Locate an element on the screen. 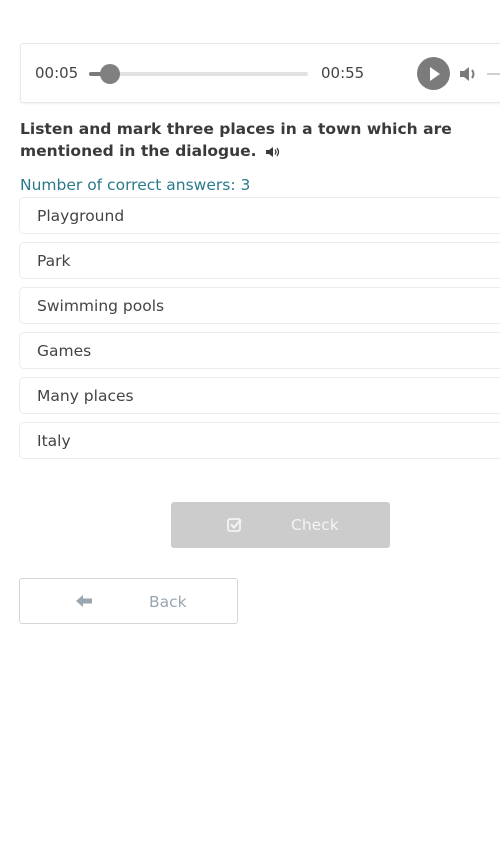 The image size is (500, 857). answer-option: Many places is located at coordinates (259, 395).